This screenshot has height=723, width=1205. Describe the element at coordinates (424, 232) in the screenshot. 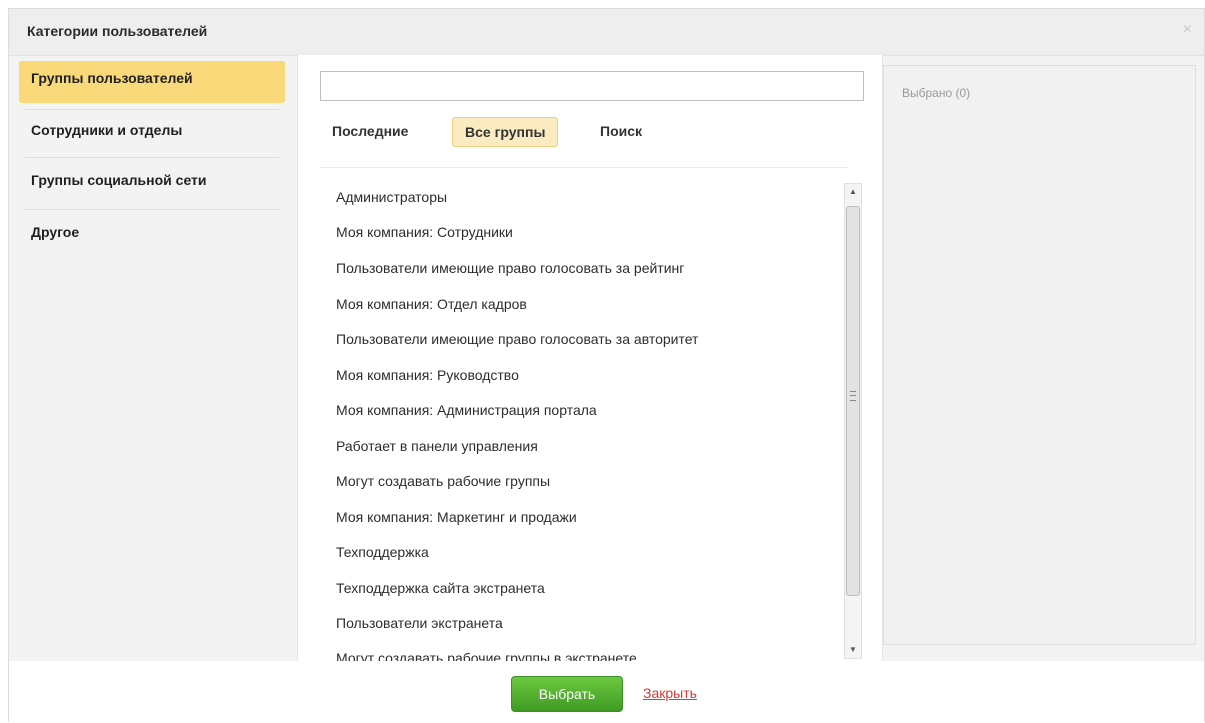

I see `list-item: Моя компания: Сотрудники` at that location.